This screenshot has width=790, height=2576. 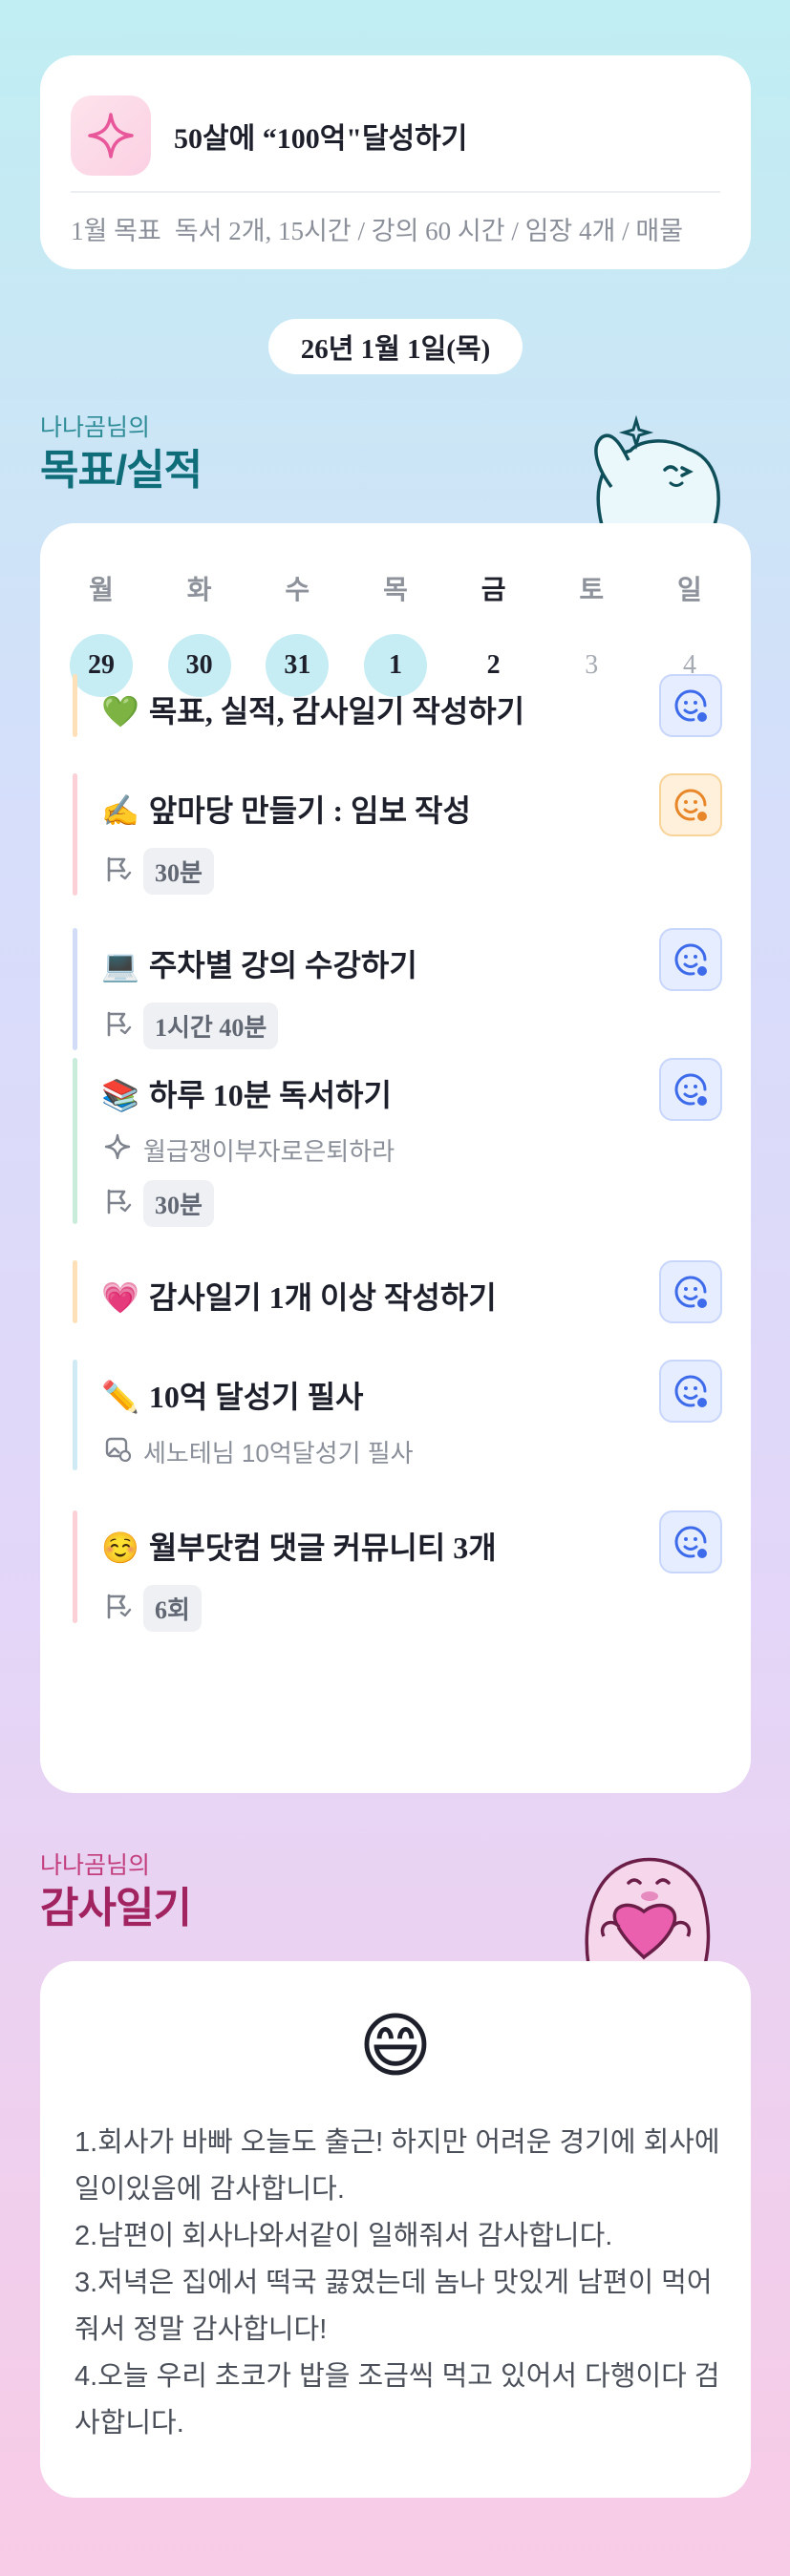 What do you see at coordinates (116, 1908) in the screenshot?
I see `gratitude-section-title: 감사일기` at bounding box center [116, 1908].